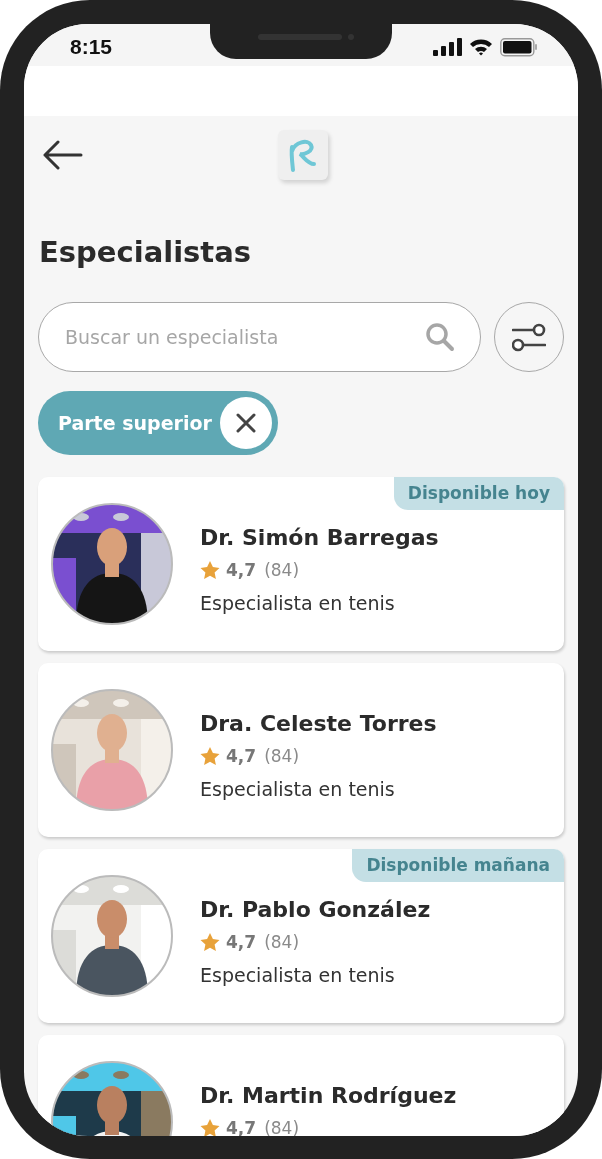 The height and width of the screenshot is (1159, 602). I want to click on search-field: Buscar un especialista, so click(259, 337).